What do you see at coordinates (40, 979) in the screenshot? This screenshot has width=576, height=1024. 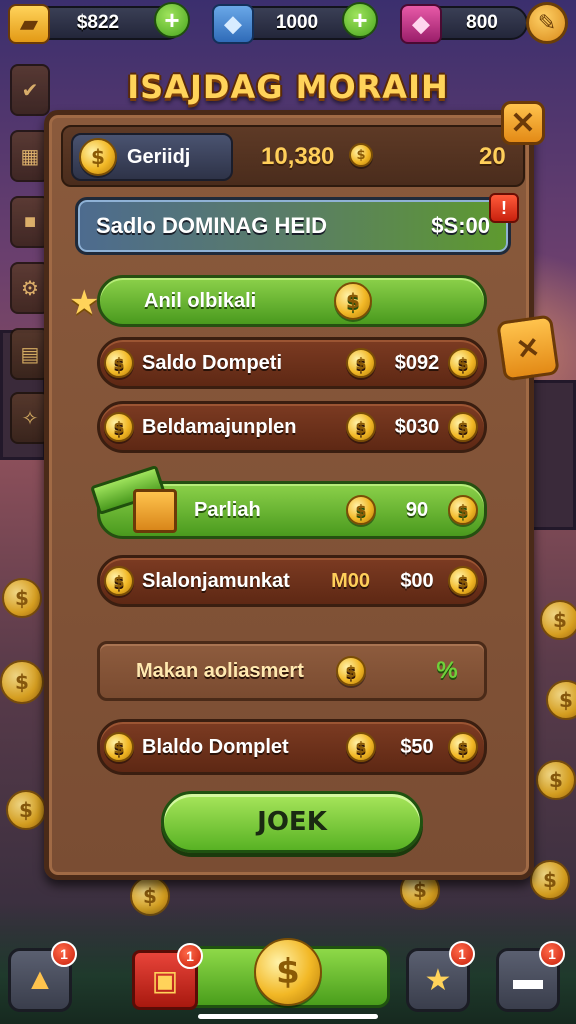 I see `hammer-icon: ▲` at bounding box center [40, 979].